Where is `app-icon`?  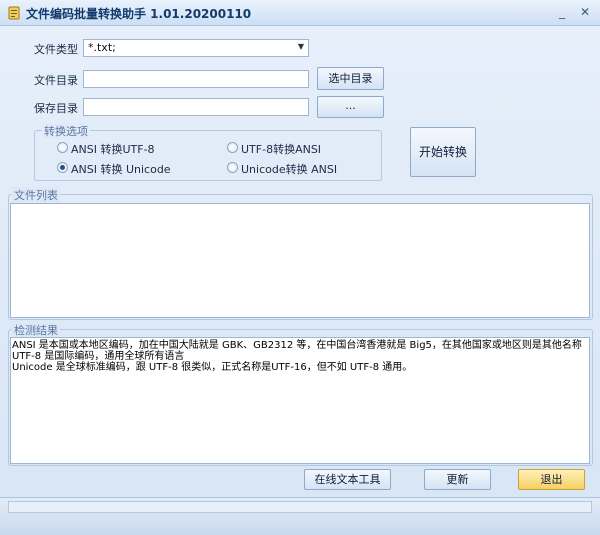 app-icon is located at coordinates (14, 13).